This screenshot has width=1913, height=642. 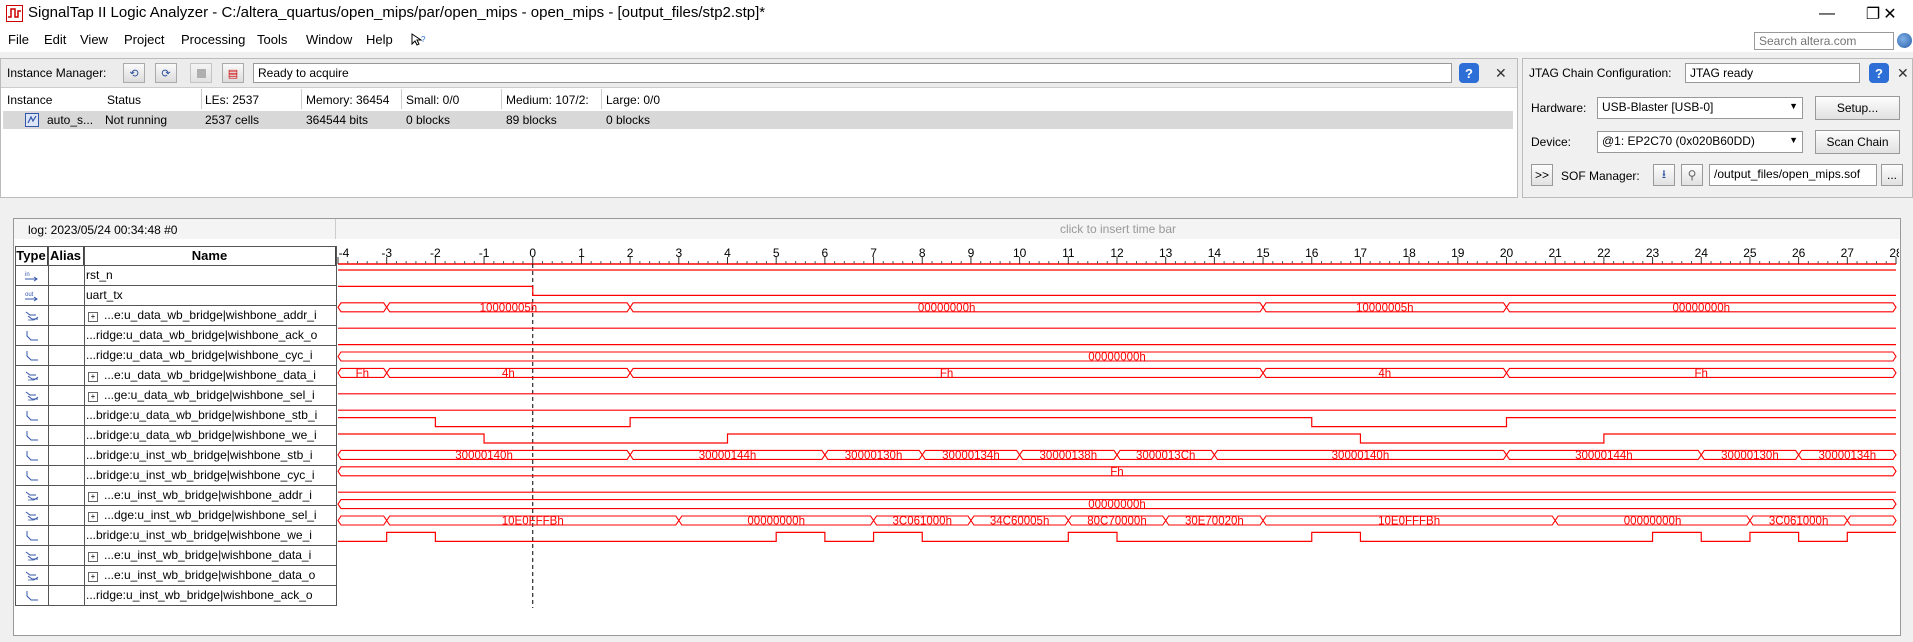 What do you see at coordinates (210, 355) in the screenshot?
I see `signal-name: ...ridge:u_data_wb_bridge|wishbone_cyc_i` at bounding box center [210, 355].